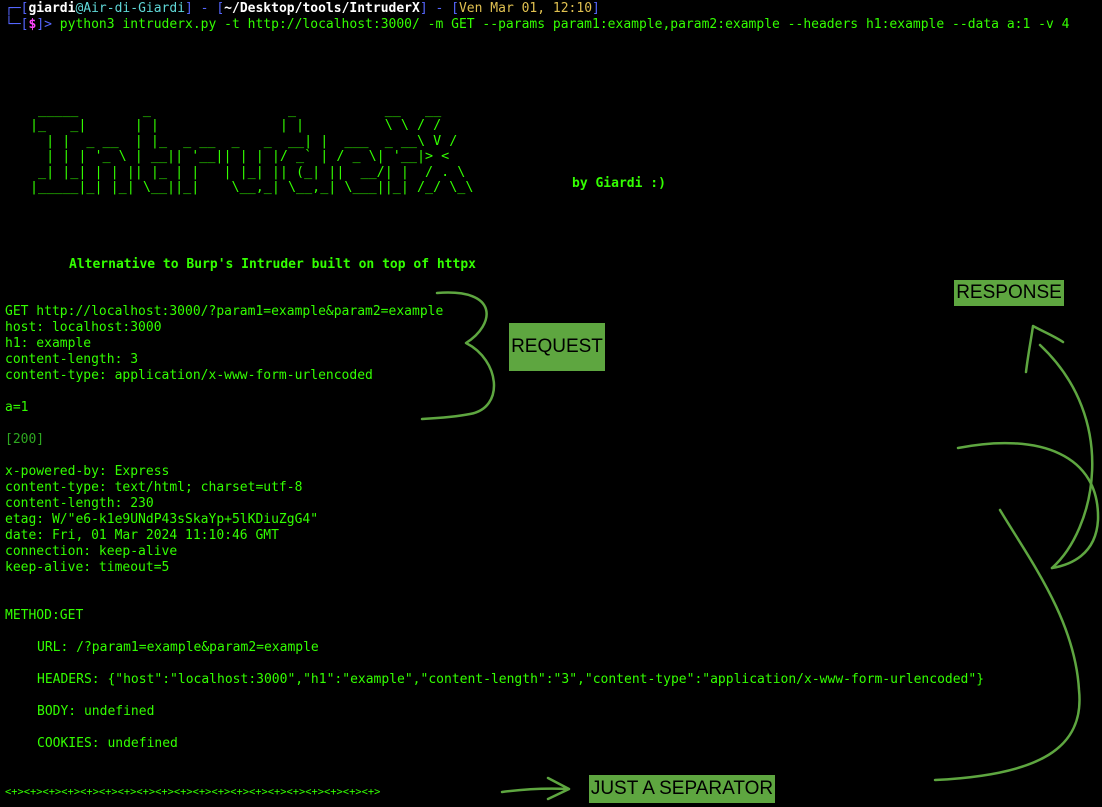 This screenshot has height=807, width=1102. What do you see at coordinates (1009, 293) in the screenshot?
I see `response-annotation: RESPONSE` at bounding box center [1009, 293].